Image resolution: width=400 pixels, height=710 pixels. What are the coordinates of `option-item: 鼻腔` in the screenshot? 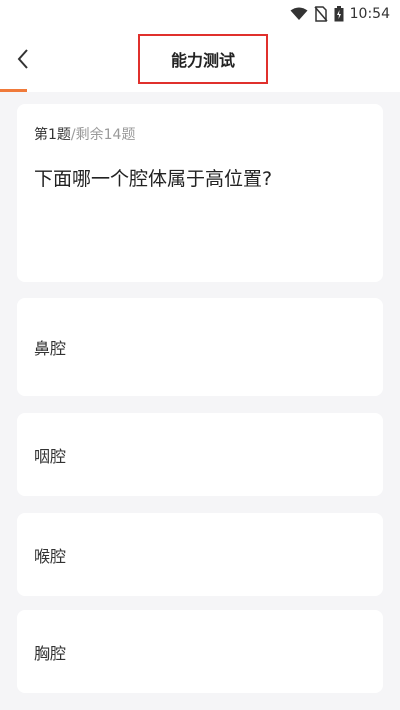 It's located at (200, 347).